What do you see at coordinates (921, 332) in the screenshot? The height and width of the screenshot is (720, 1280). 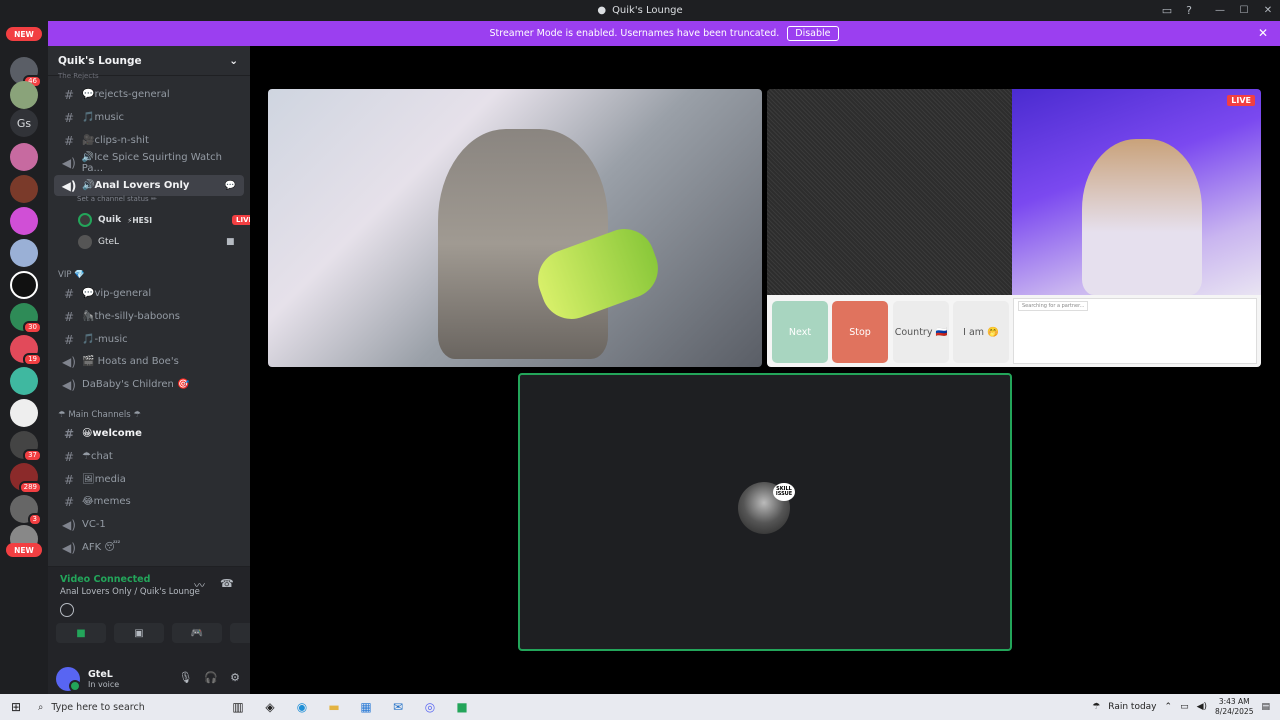 I see `country-button: Country 🇷🇺` at bounding box center [921, 332].